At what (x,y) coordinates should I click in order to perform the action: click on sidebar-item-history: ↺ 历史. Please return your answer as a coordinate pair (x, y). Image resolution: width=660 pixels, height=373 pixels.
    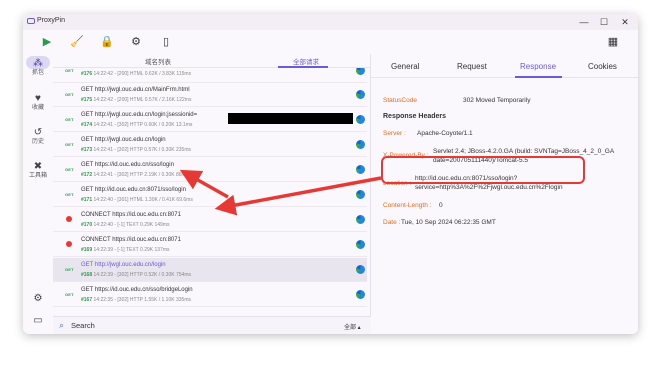
    Looking at the image, I should click on (38, 136).